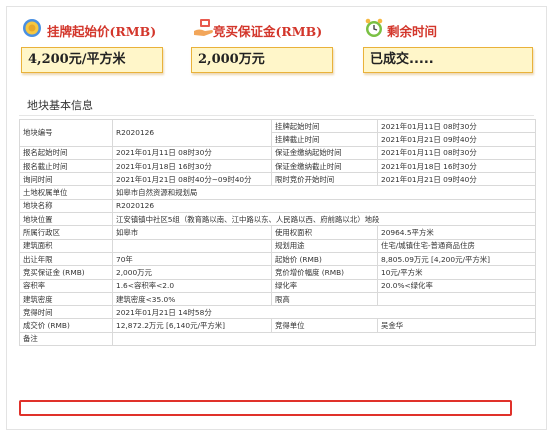  I want to click on table-key: 建筑面积, so click(66, 245).